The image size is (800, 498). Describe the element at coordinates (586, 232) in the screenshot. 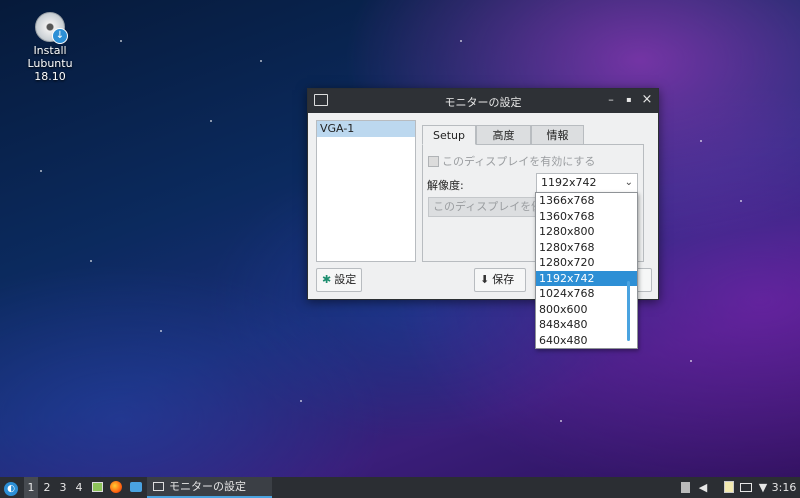

I see `resolution-option: 1280x800` at that location.